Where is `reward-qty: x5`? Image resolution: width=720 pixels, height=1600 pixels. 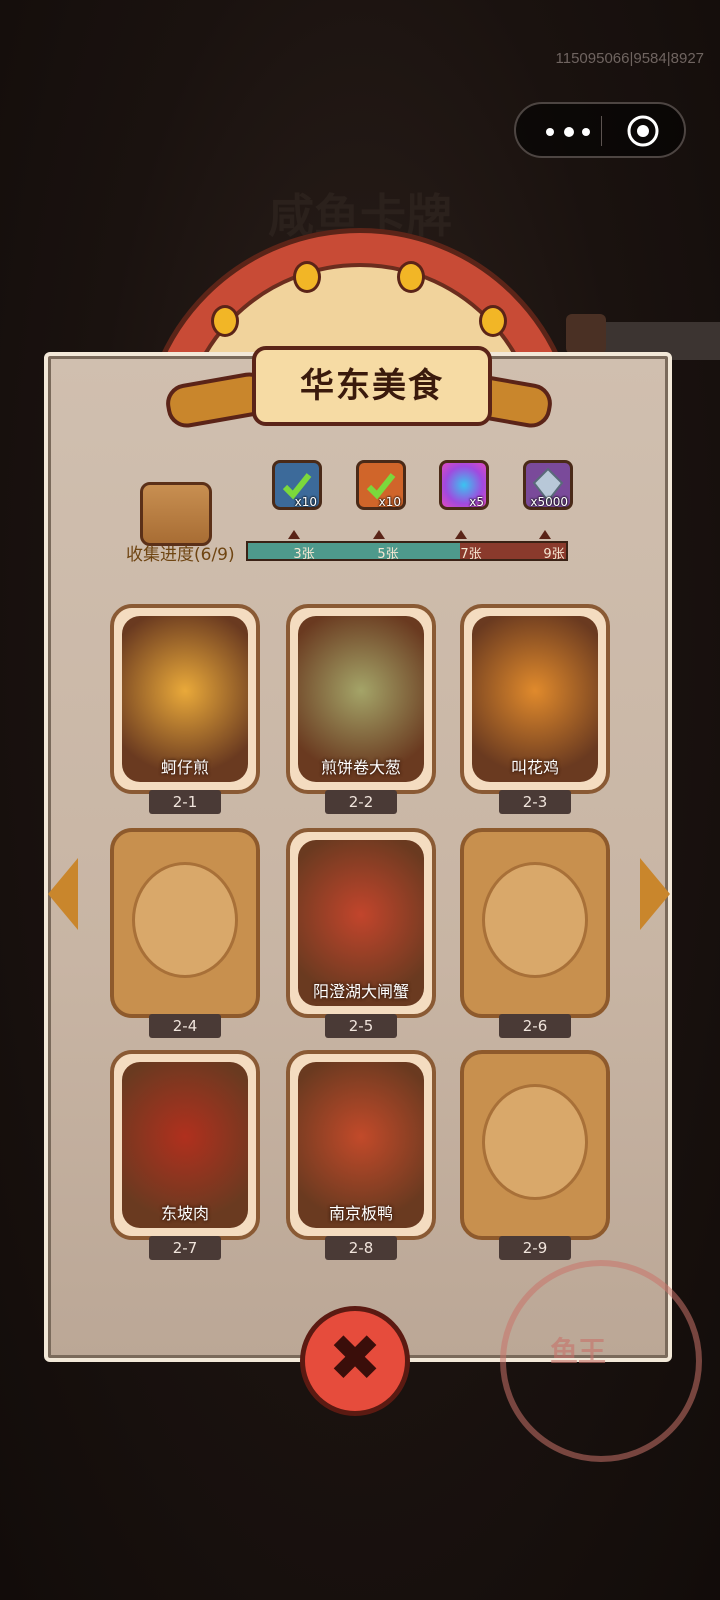 reward-qty: x5 is located at coordinates (476, 502).